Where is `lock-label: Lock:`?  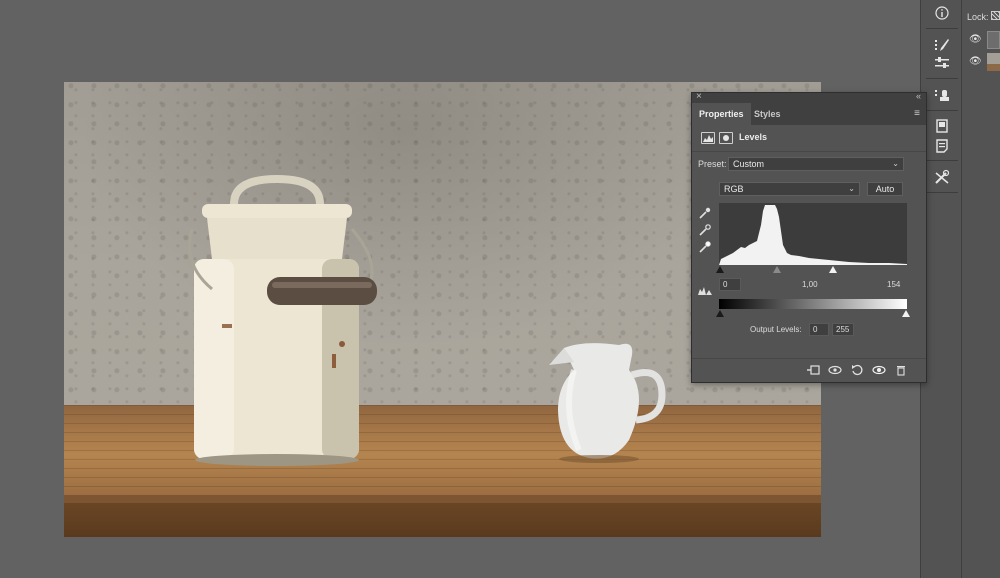
lock-label: Lock: is located at coordinates (978, 17).